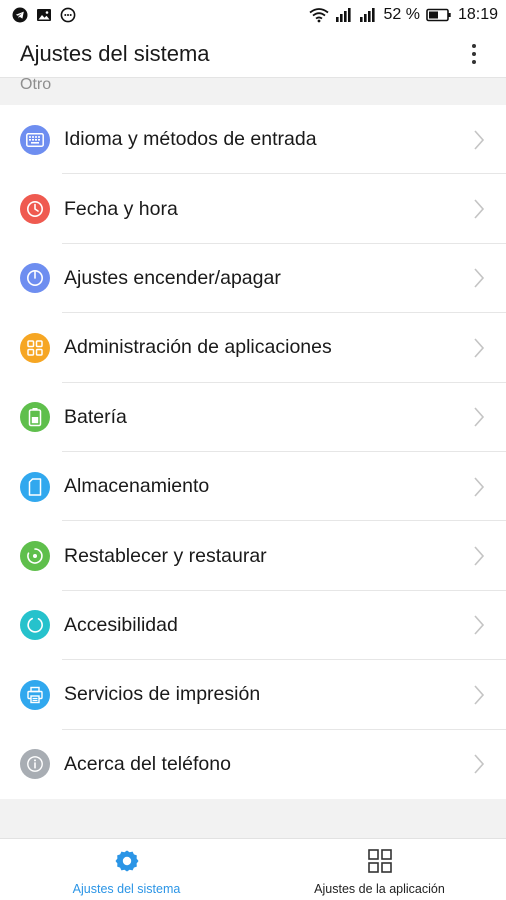  Describe the element at coordinates (319, 15) in the screenshot. I see `wifi-icon` at that location.